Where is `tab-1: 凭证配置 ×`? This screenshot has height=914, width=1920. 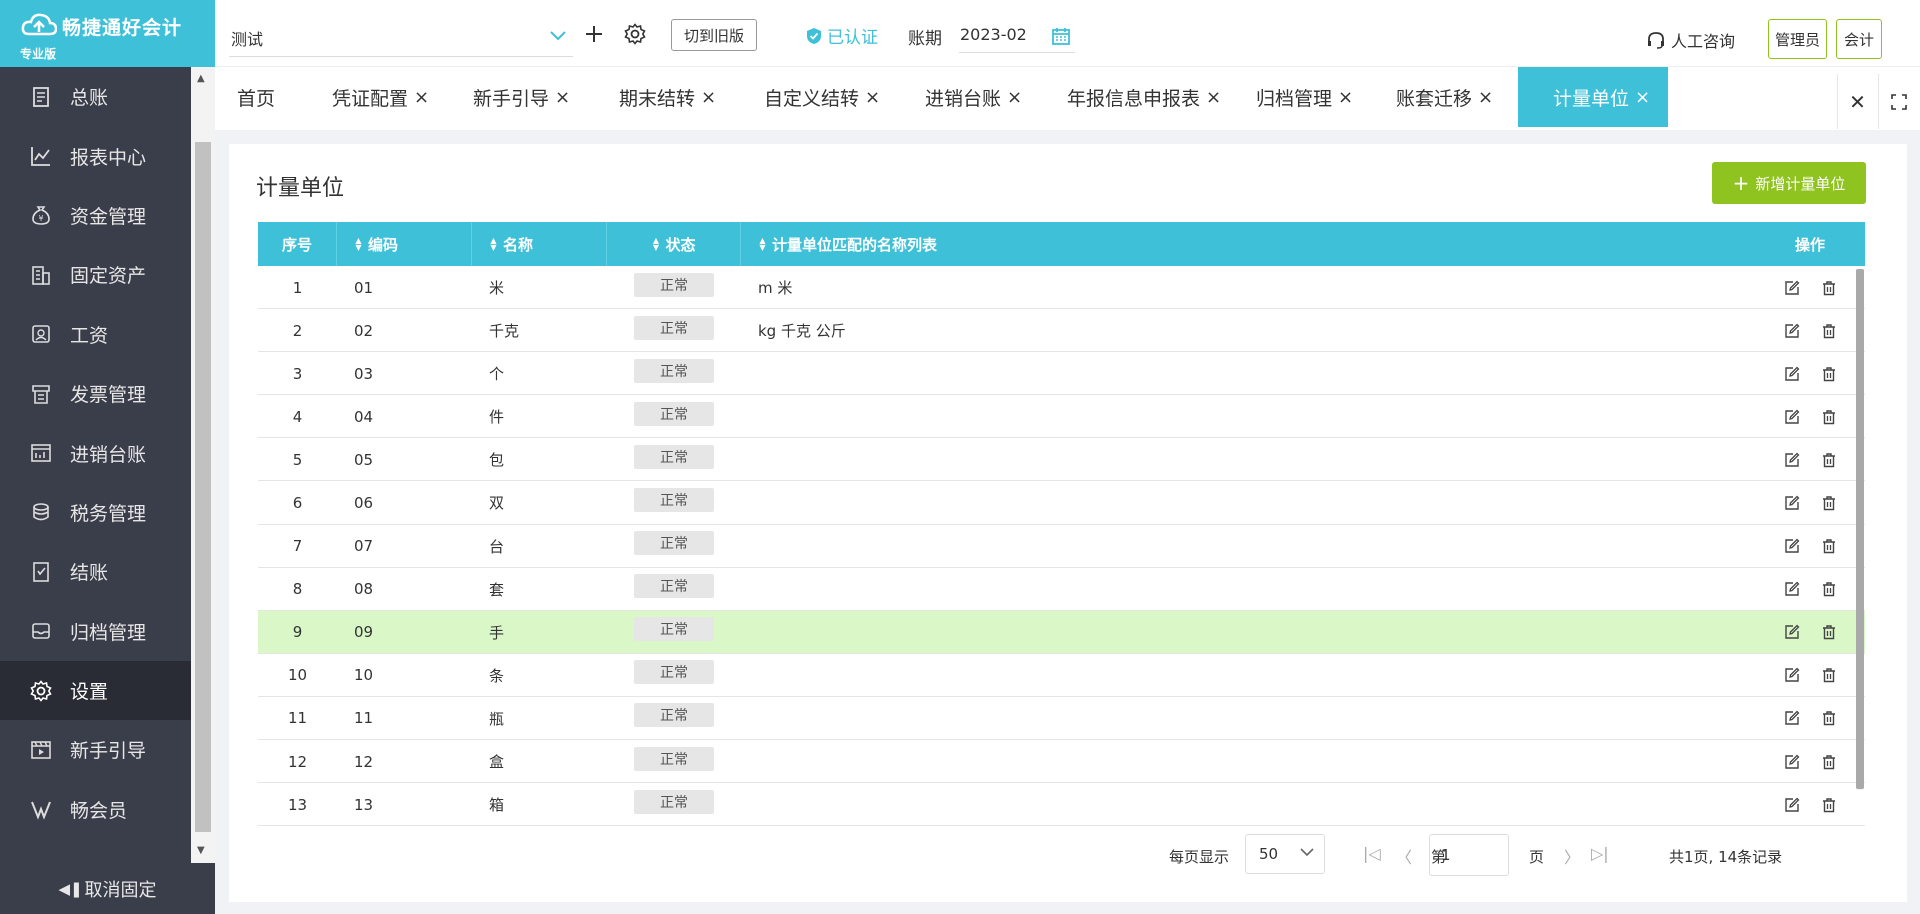
tab-1: 凭证配置 × is located at coordinates (380, 97).